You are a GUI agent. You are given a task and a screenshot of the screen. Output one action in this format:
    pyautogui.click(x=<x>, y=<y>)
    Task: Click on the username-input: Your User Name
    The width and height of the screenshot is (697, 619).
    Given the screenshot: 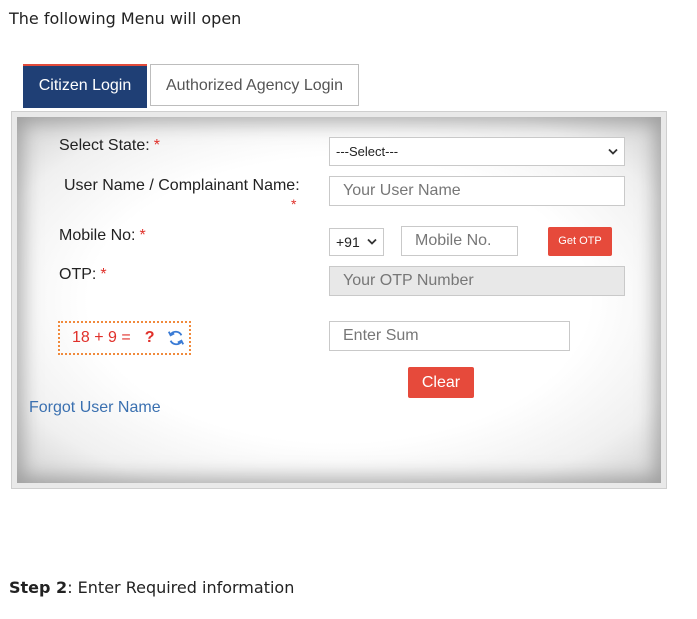 What is the action you would take?
    pyautogui.click(x=477, y=191)
    